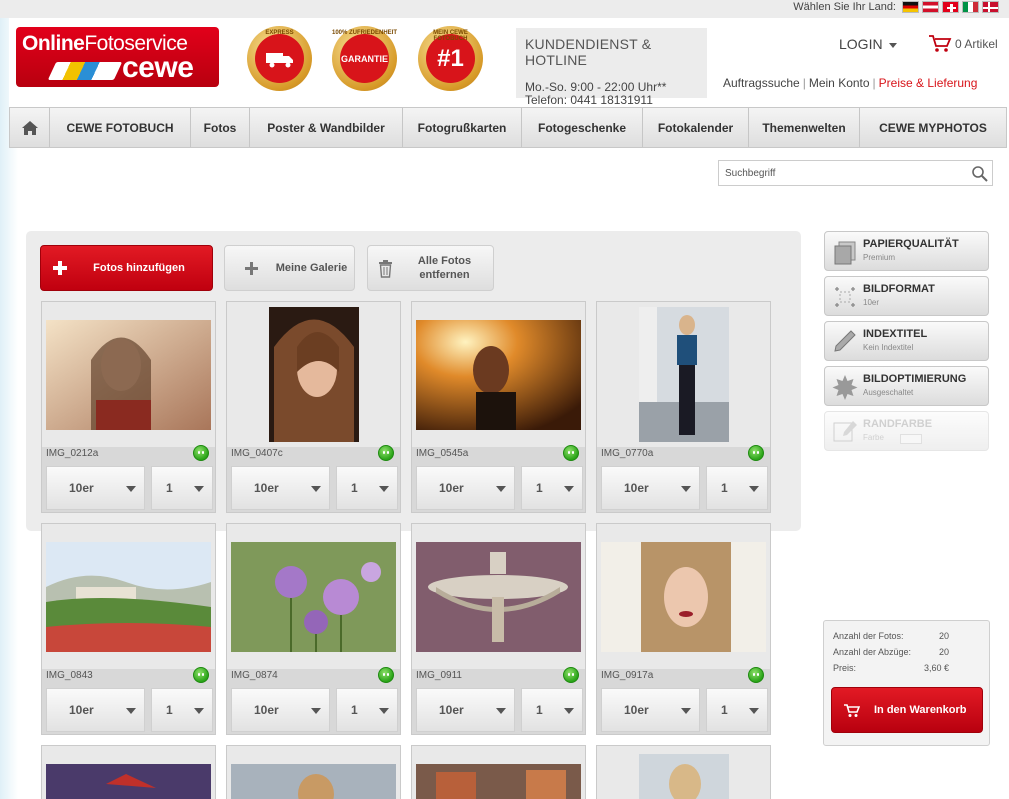  I want to click on photo-card: IMG_0843 10er 1, so click(128, 629).